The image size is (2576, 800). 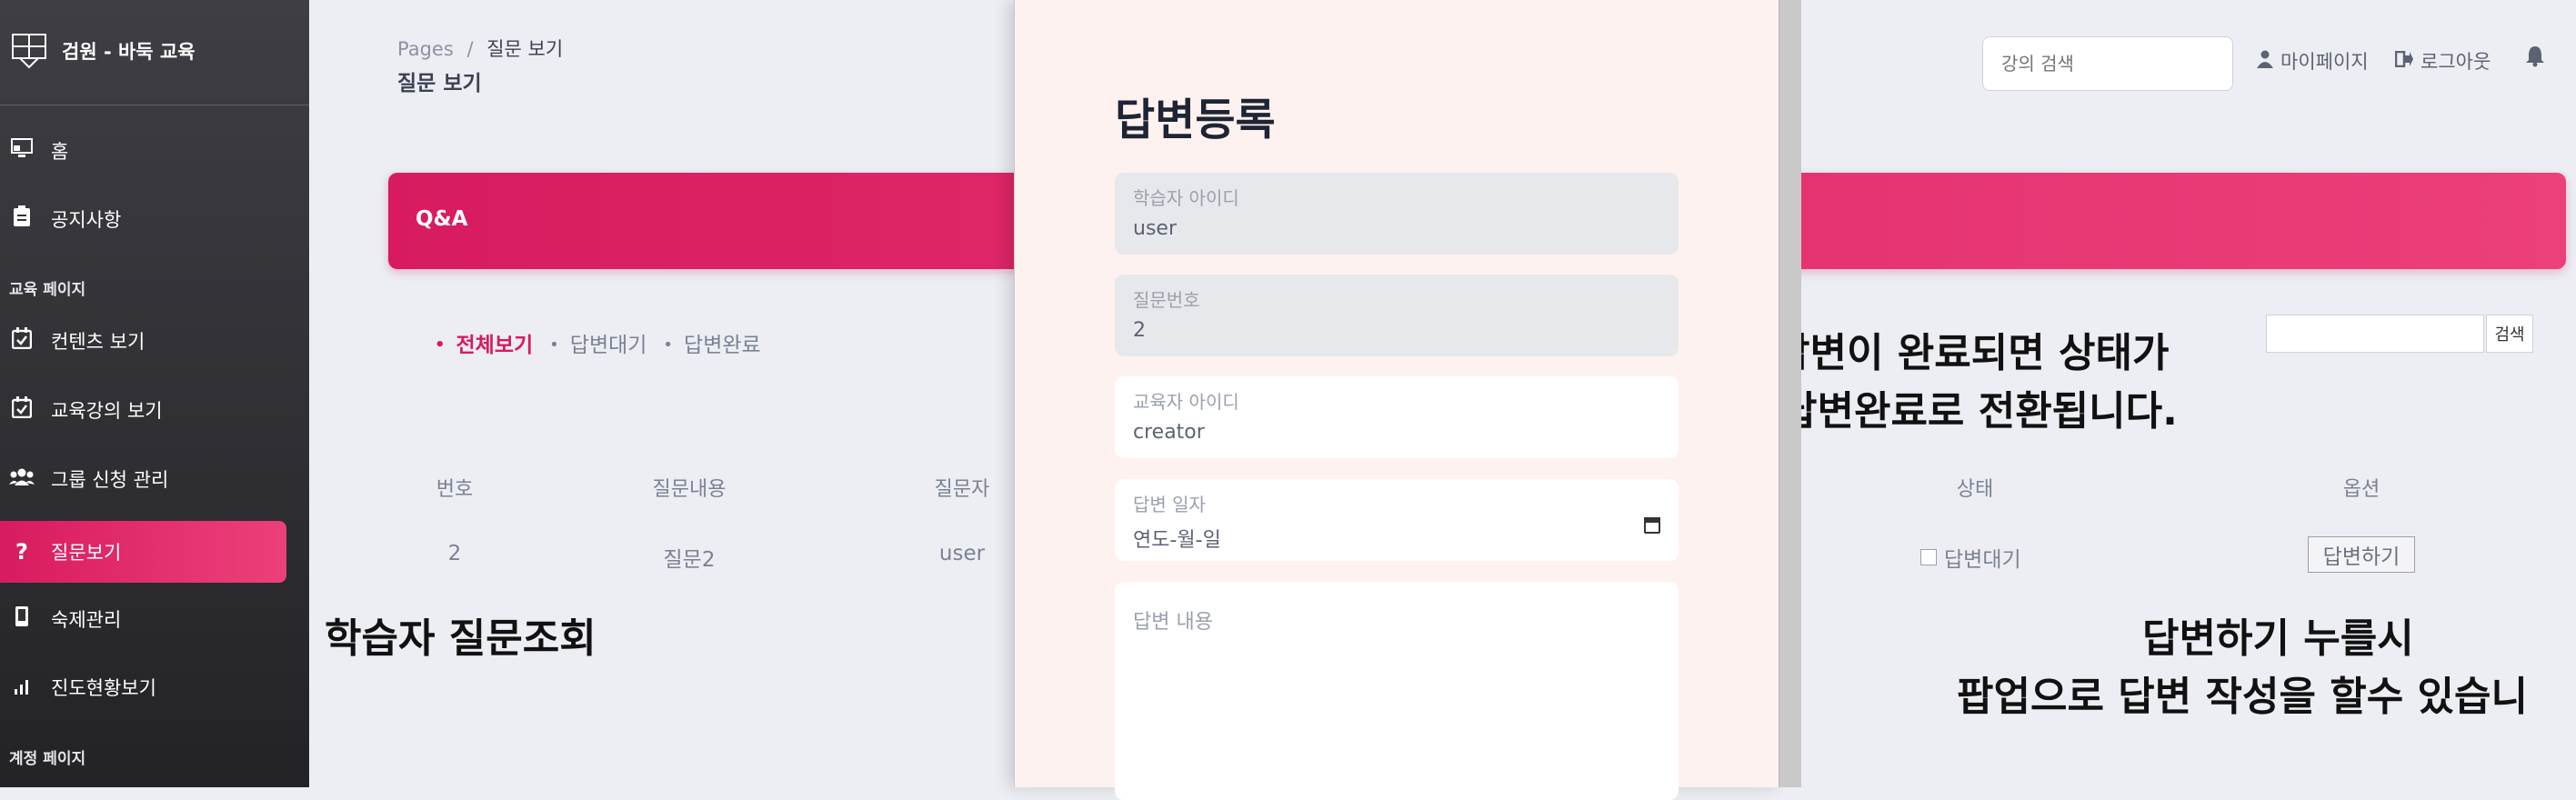 I want to click on qa-title: Q&A, so click(x=442, y=219).